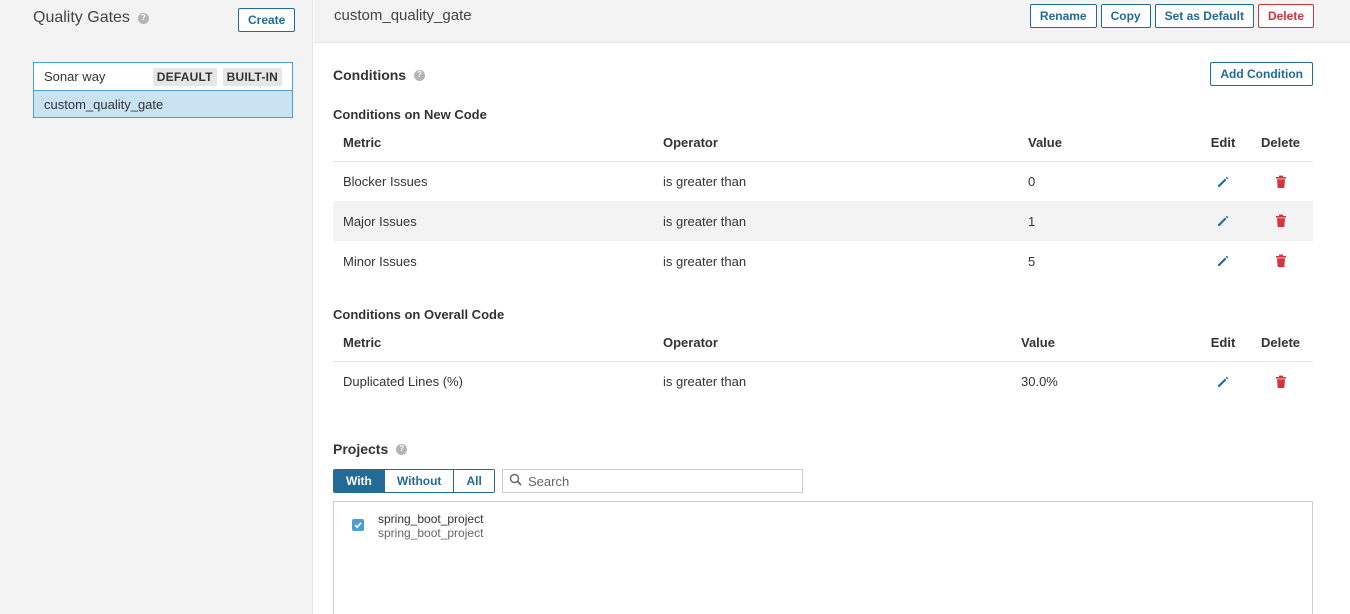 The height and width of the screenshot is (614, 1350). What do you see at coordinates (380, 261) in the screenshot?
I see `metric-cell: Minor Issues` at bounding box center [380, 261].